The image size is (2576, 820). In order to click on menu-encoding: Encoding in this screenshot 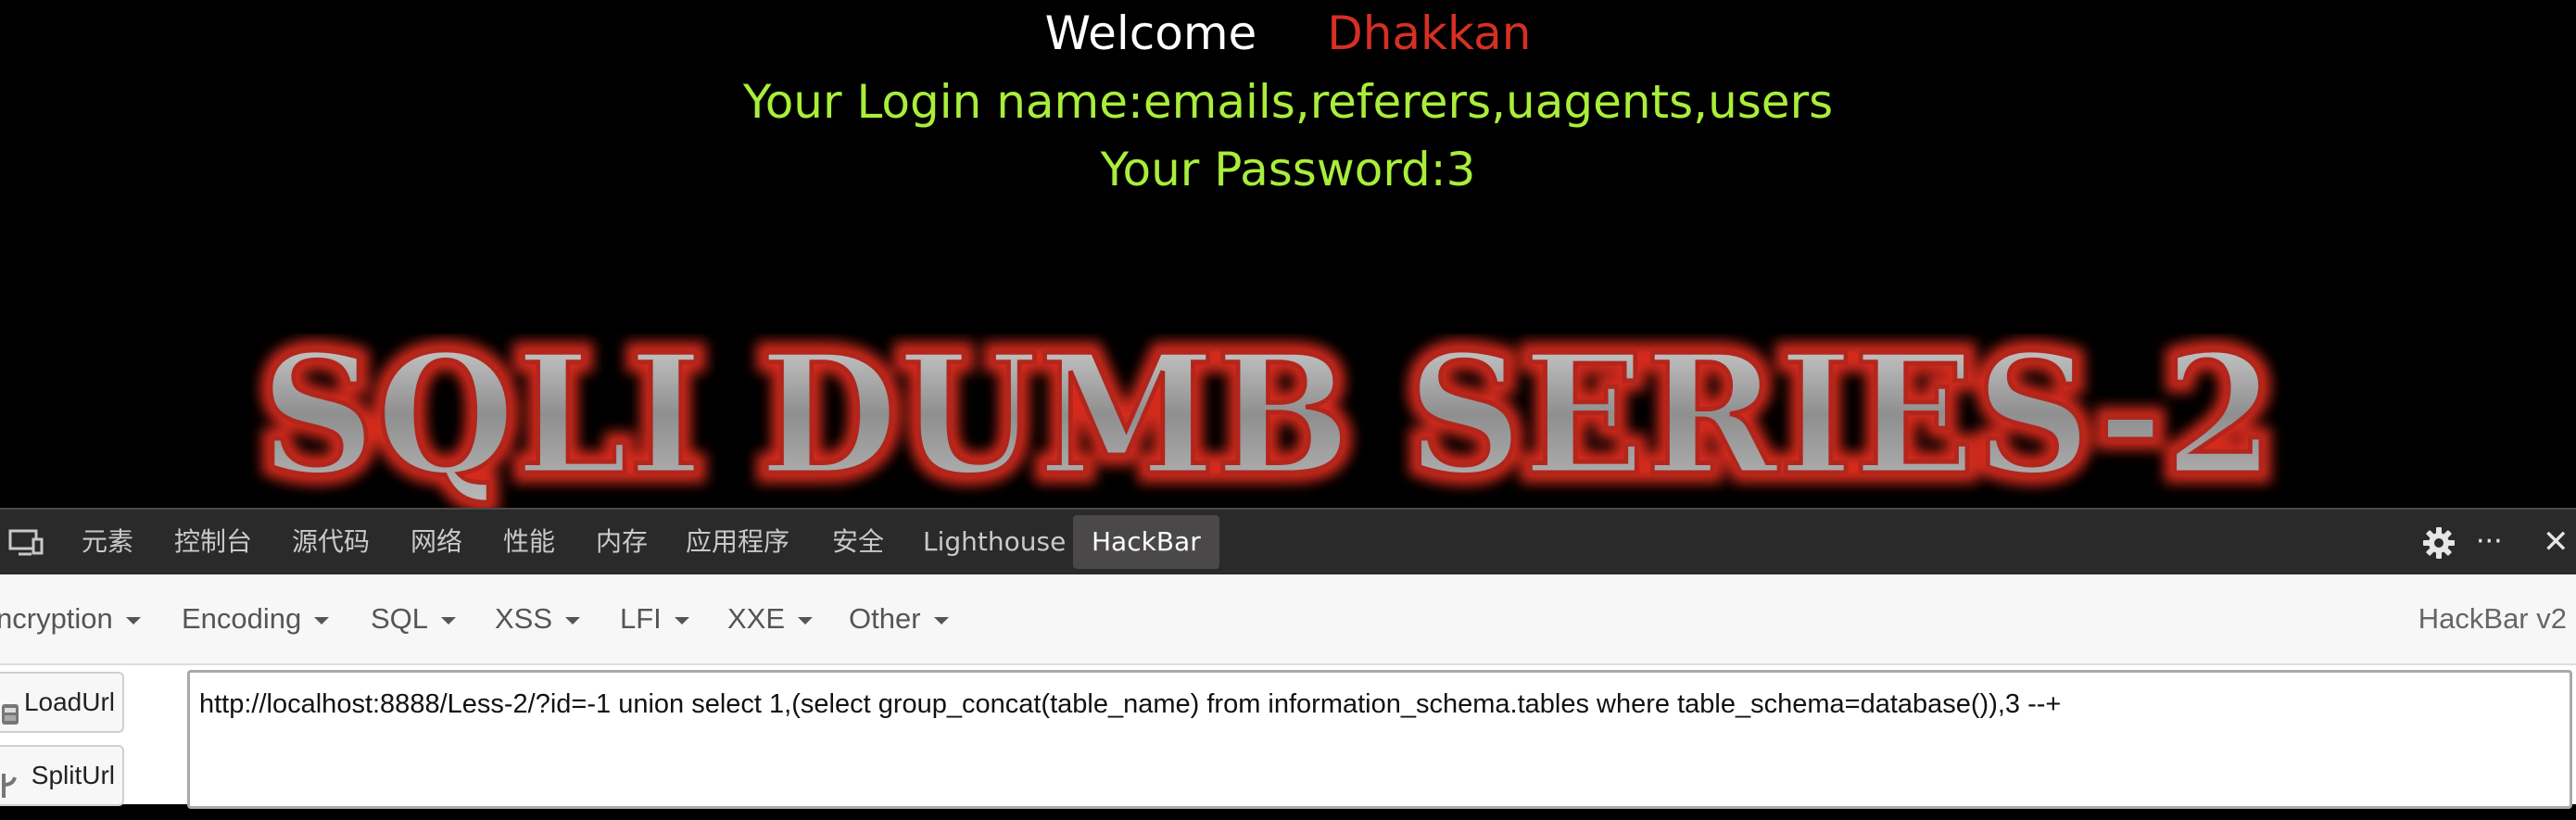, I will do `click(256, 619)`.